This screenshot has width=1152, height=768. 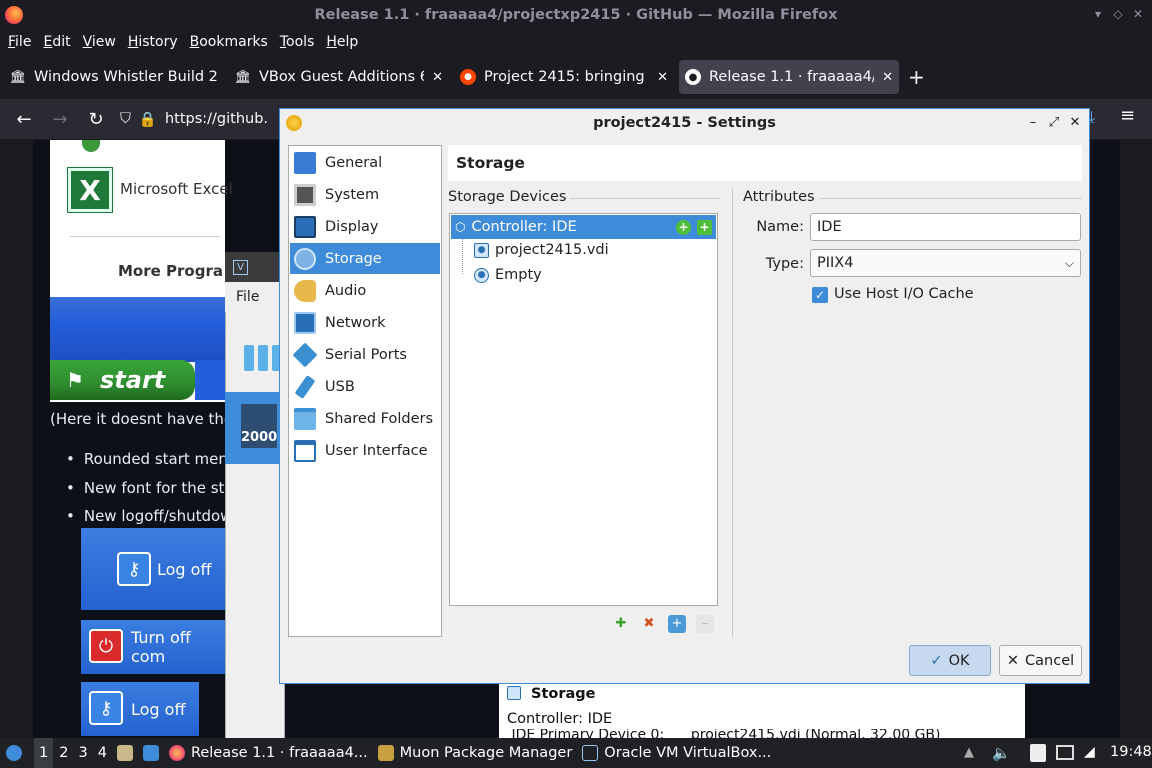 I want to click on pane-separator, so click(x=732, y=413).